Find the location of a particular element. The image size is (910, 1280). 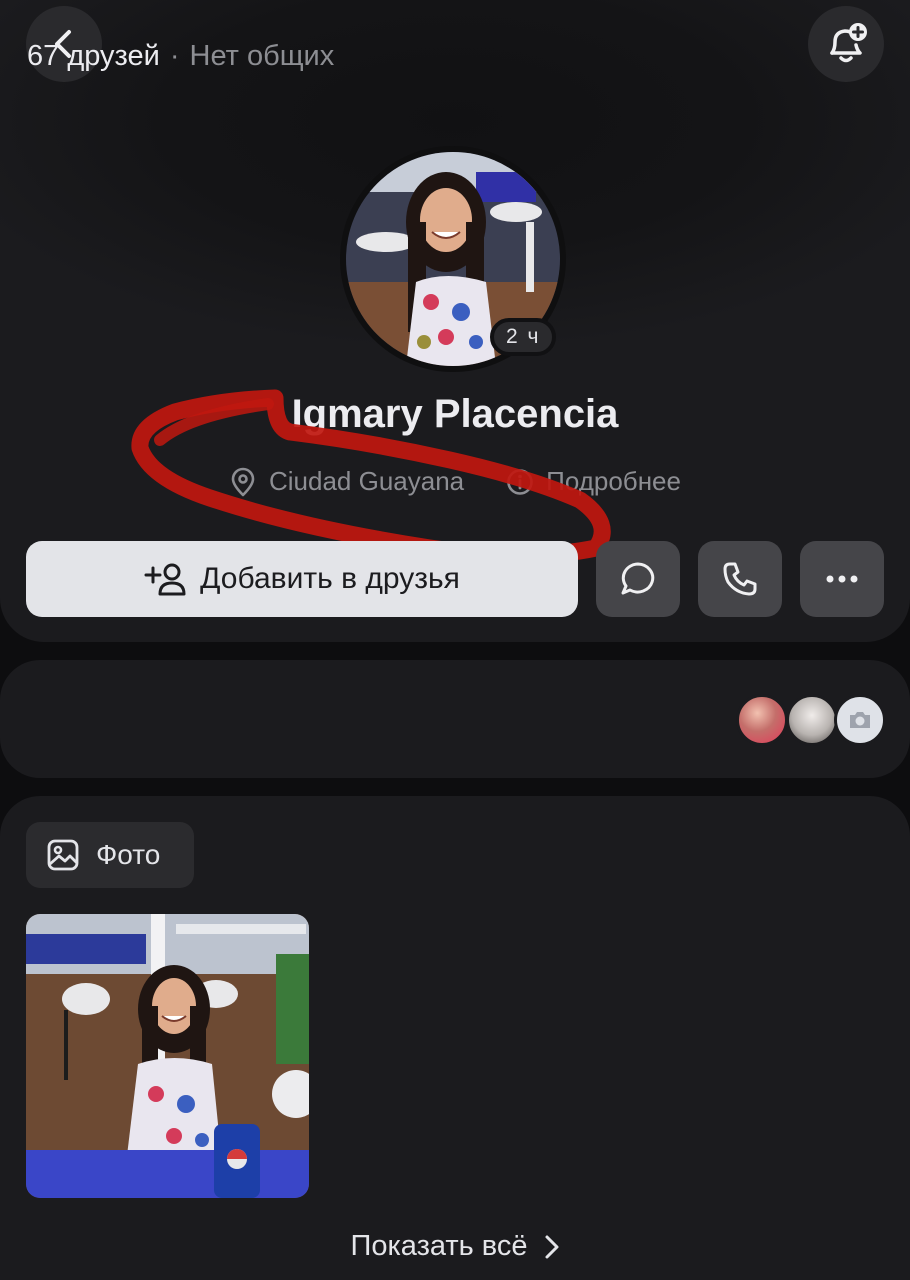

more-dots-icon is located at coordinates (842, 579).